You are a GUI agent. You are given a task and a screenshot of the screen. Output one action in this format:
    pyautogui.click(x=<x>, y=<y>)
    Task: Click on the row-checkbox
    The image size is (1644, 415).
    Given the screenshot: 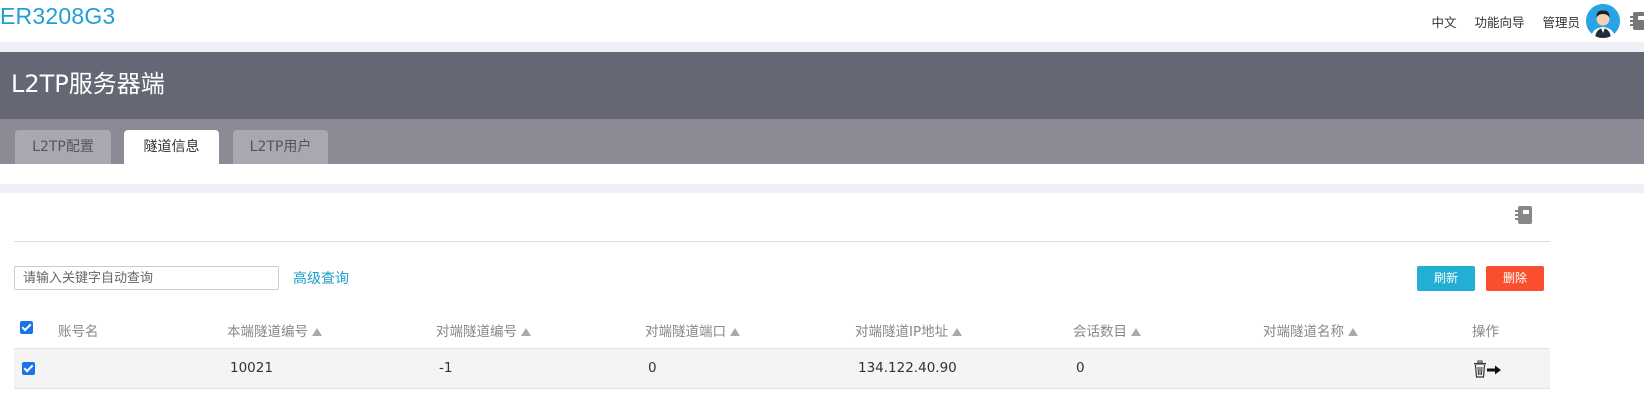 What is the action you would take?
    pyautogui.click(x=28, y=368)
    